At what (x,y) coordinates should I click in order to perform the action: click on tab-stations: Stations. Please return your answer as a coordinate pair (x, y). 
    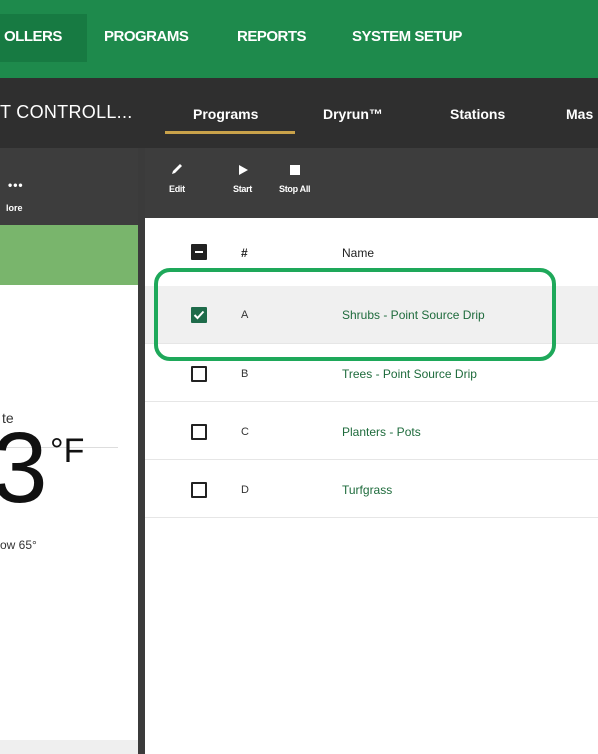
    Looking at the image, I should click on (477, 114).